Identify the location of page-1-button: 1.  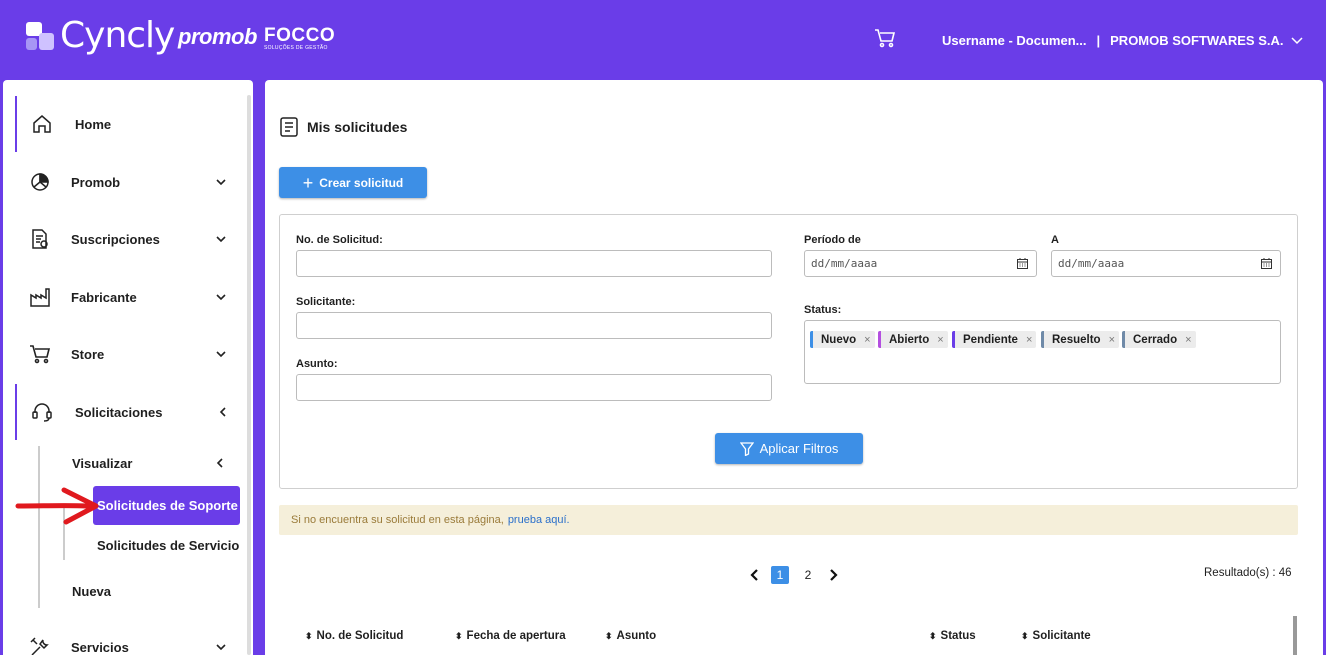
(780, 575).